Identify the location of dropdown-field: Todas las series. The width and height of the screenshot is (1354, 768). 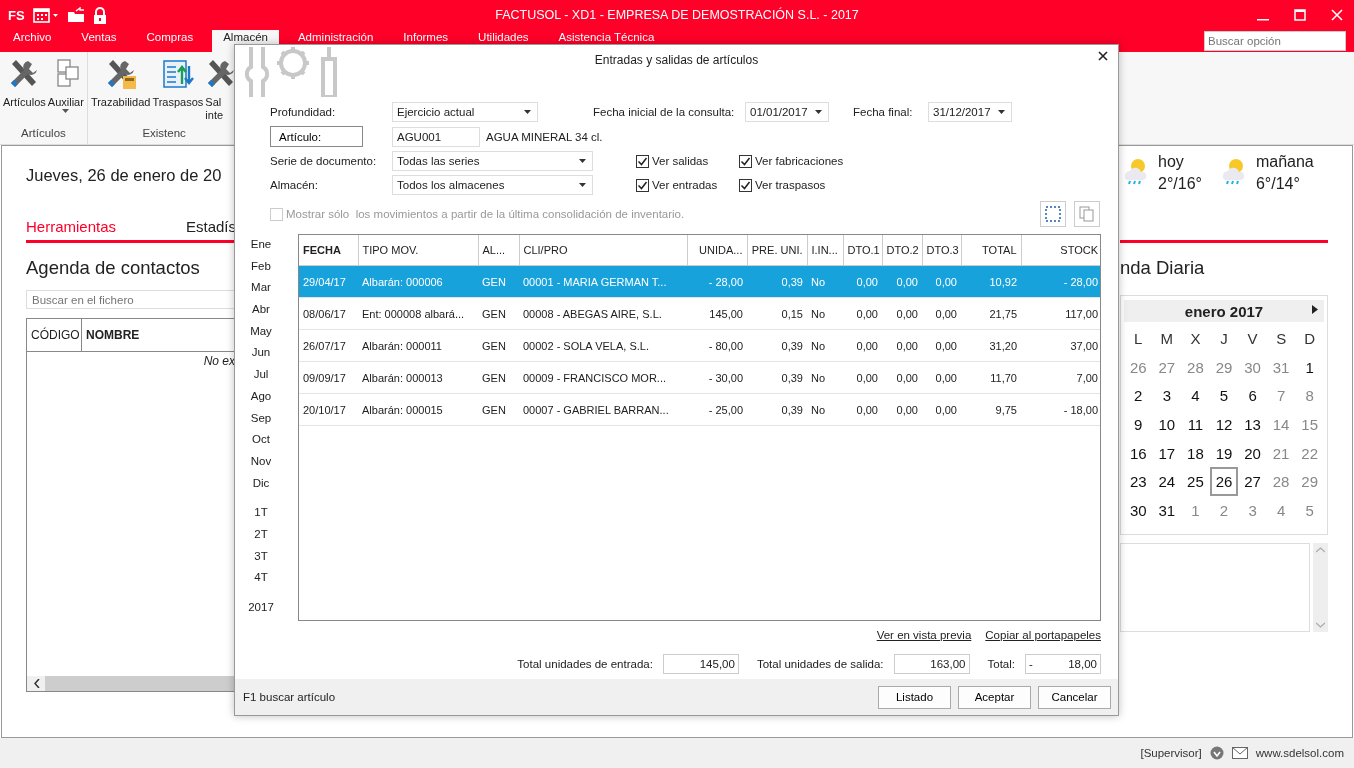
(492, 161).